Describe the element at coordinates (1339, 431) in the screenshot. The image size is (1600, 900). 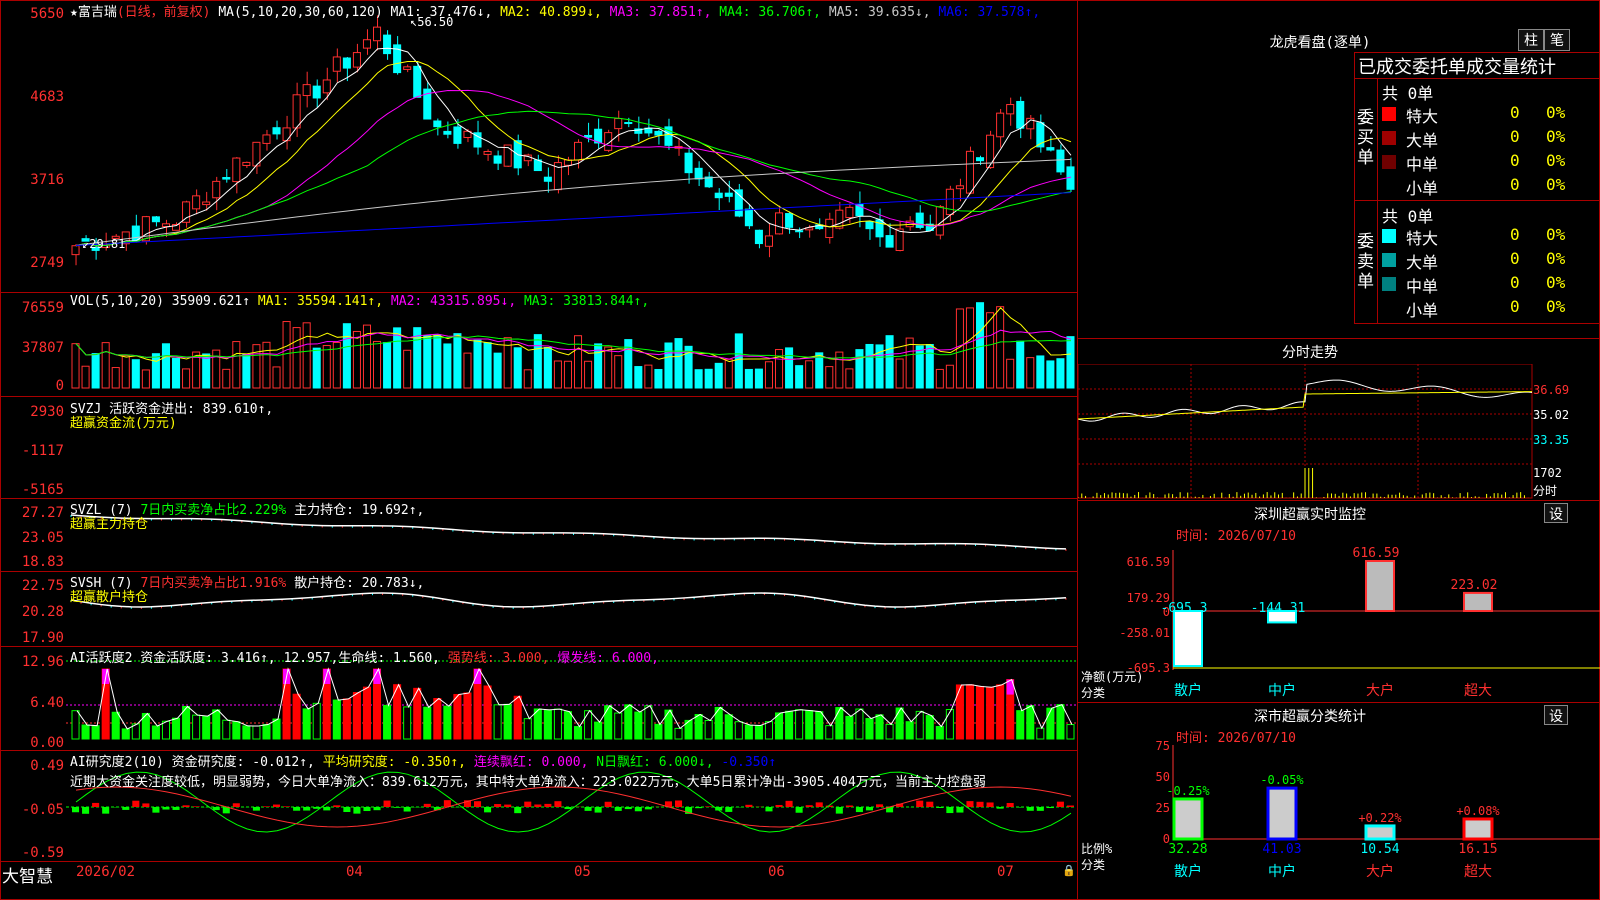
I see `intraday-chart` at that location.